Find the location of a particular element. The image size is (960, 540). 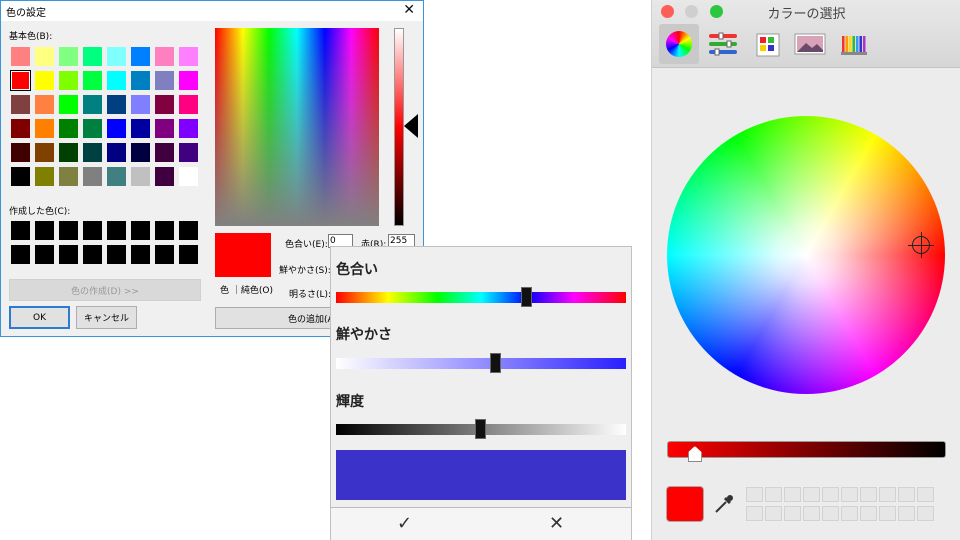

color-wheel is located at coordinates (806, 255).